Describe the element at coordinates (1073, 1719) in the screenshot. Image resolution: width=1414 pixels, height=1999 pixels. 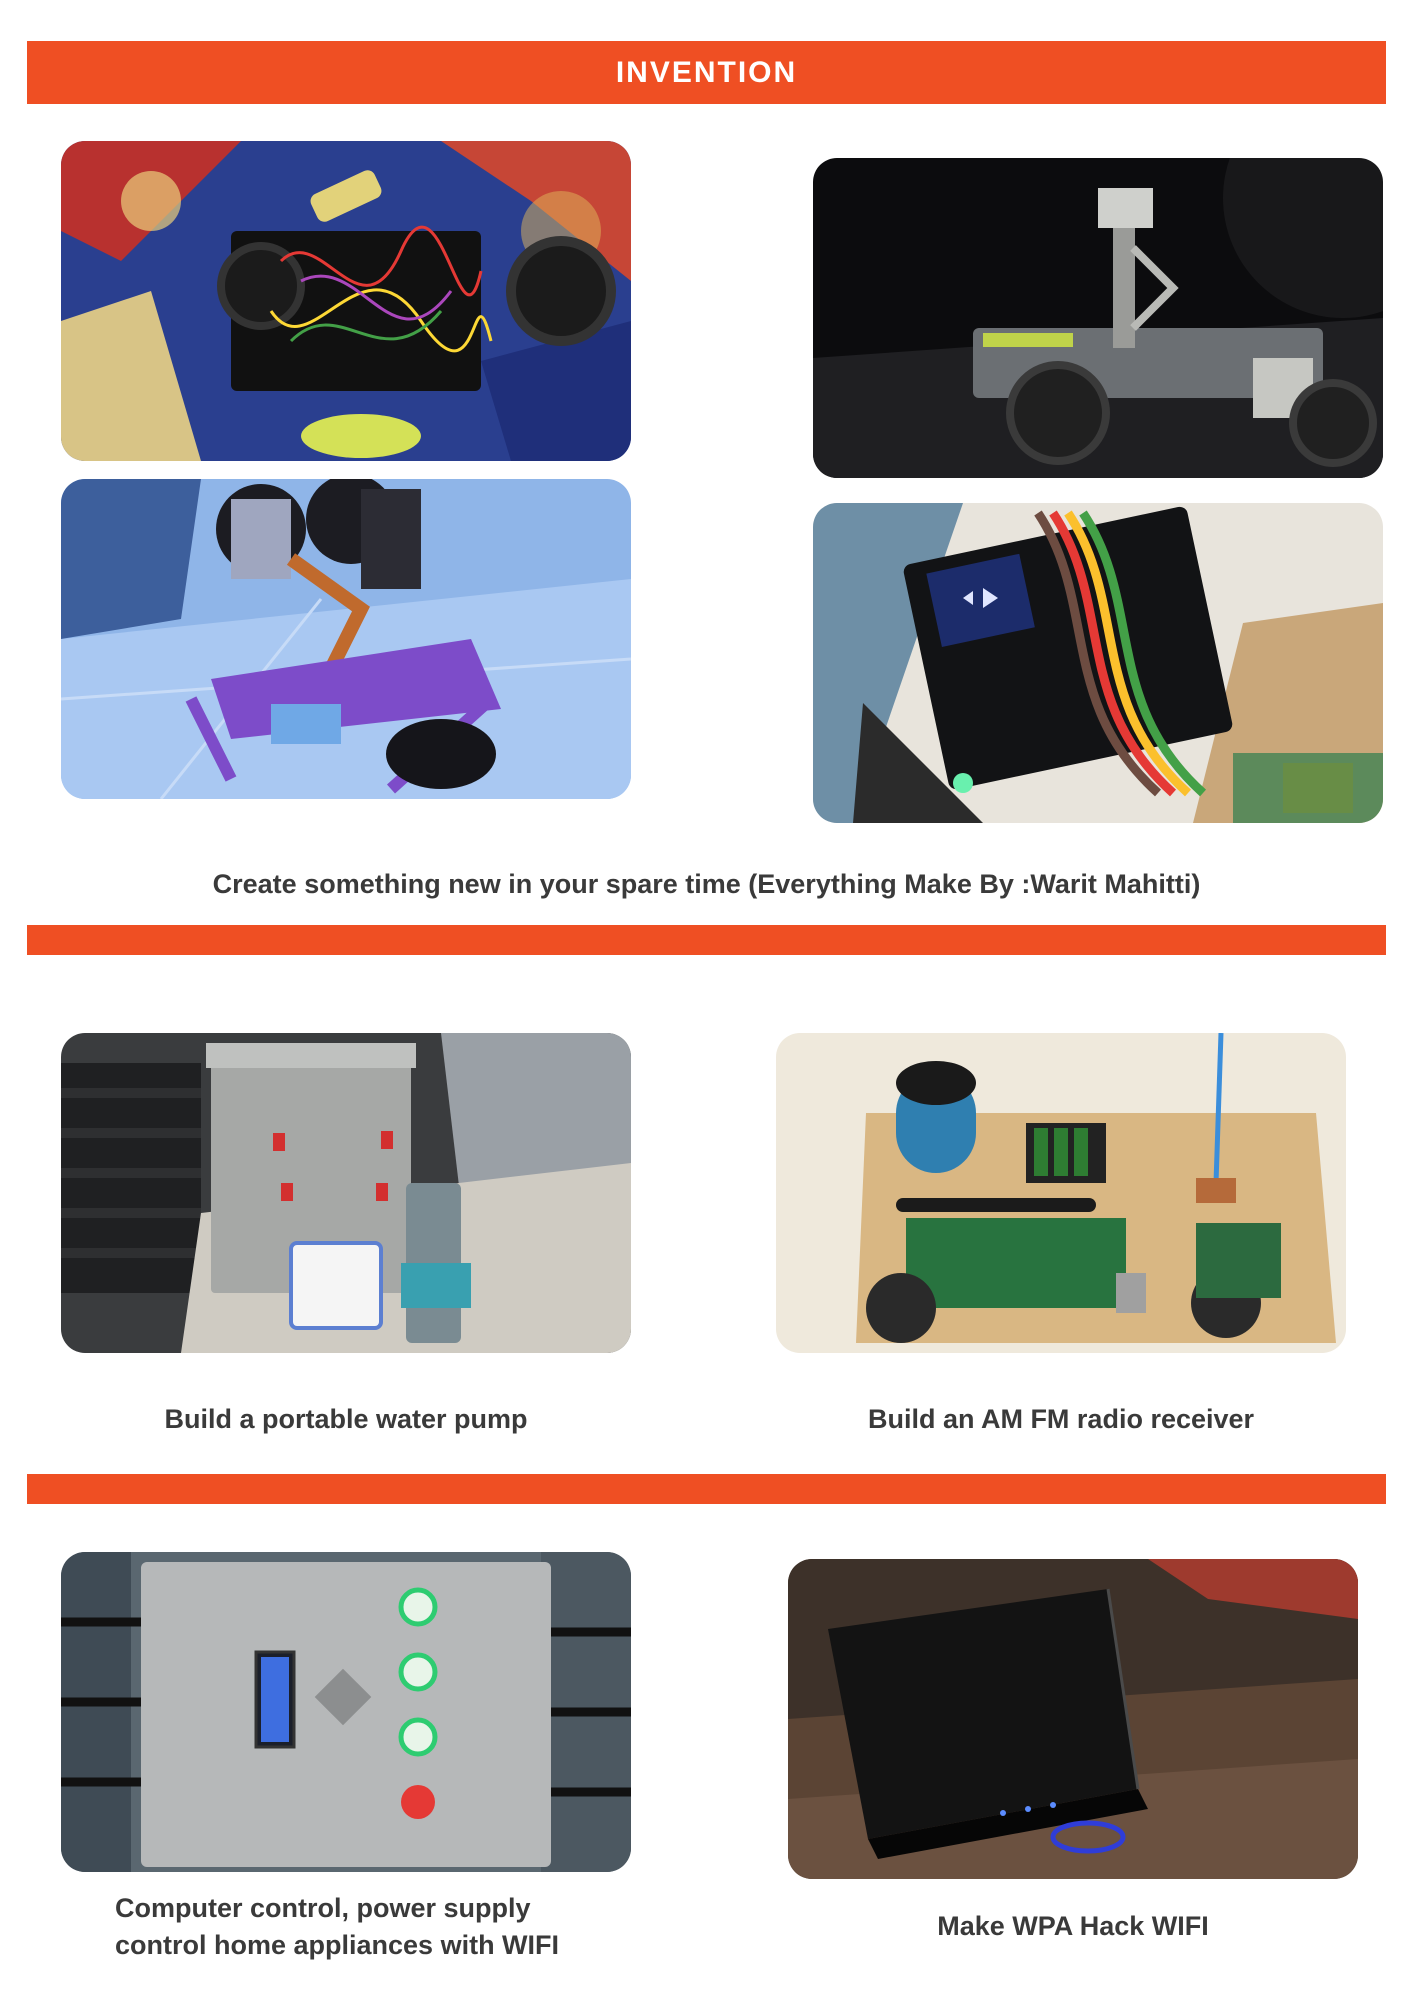
I see `photo-wifi-hack-device` at that location.